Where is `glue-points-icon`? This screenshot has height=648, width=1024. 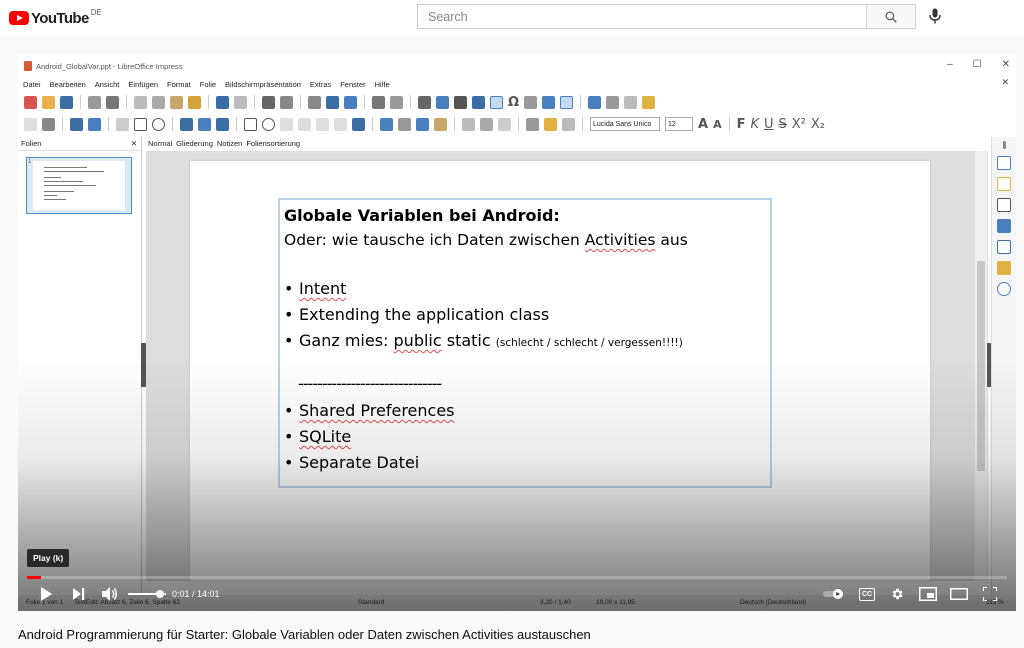 glue-points-icon is located at coordinates (550, 124).